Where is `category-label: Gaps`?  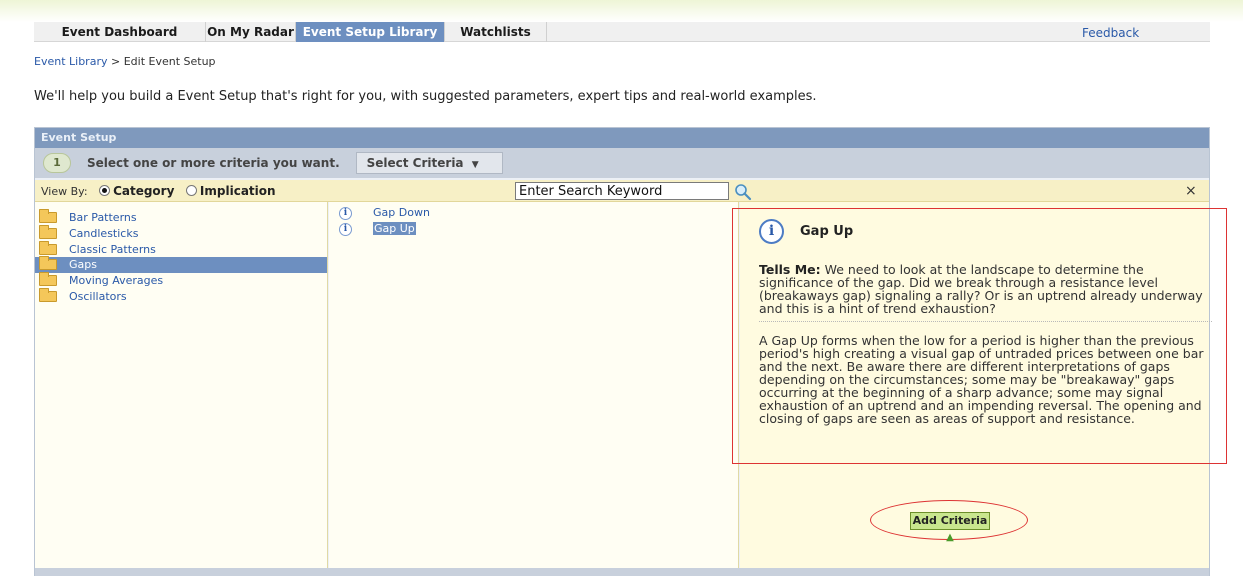 category-label: Gaps is located at coordinates (83, 265).